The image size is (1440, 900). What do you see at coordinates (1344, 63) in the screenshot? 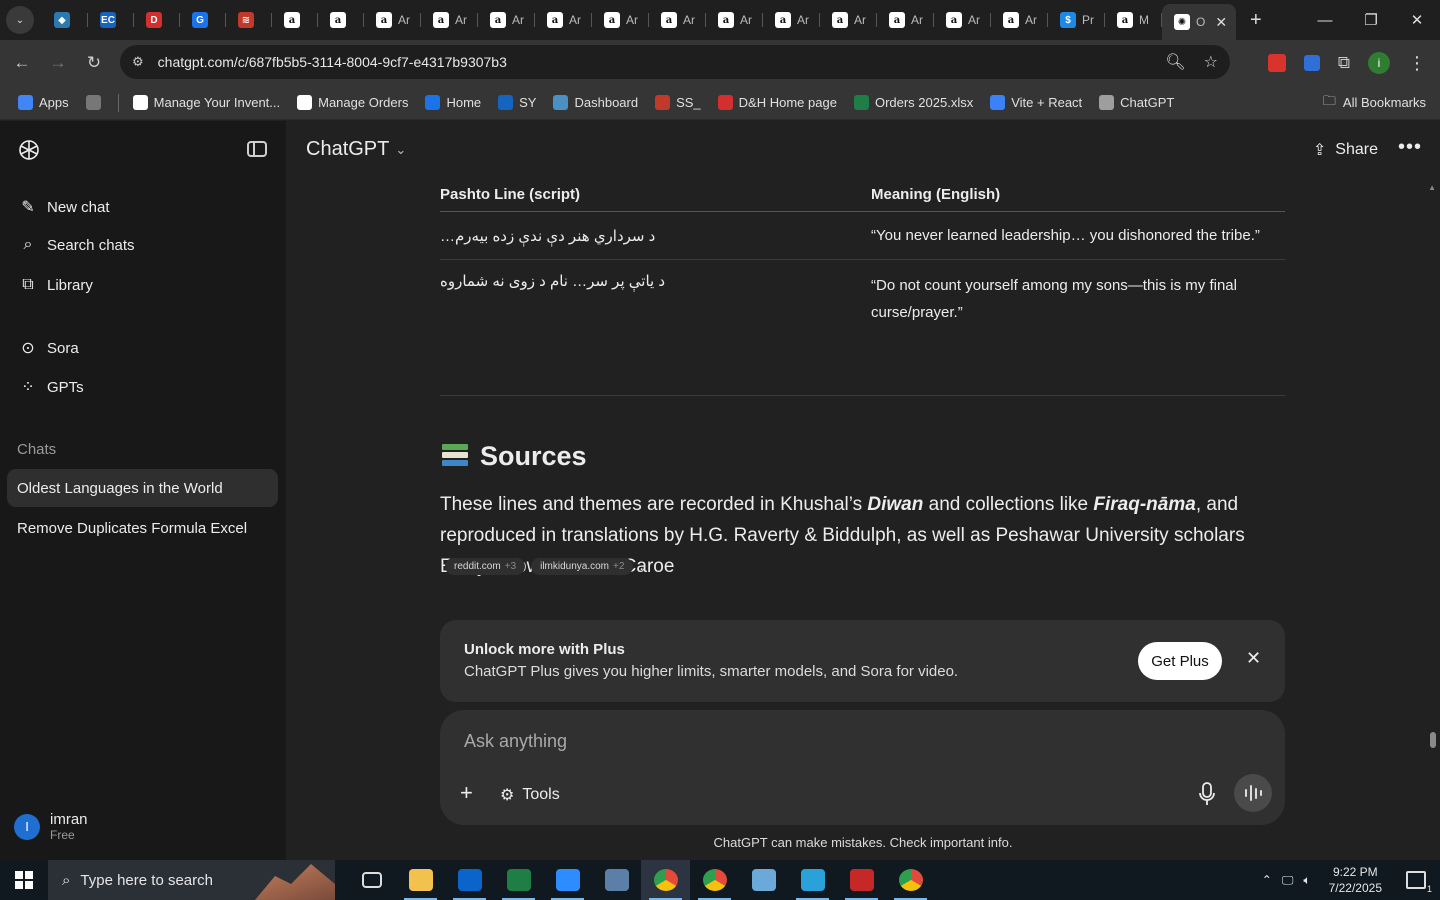
I see `extensions-puzzle-icon: ⧉` at bounding box center [1344, 63].